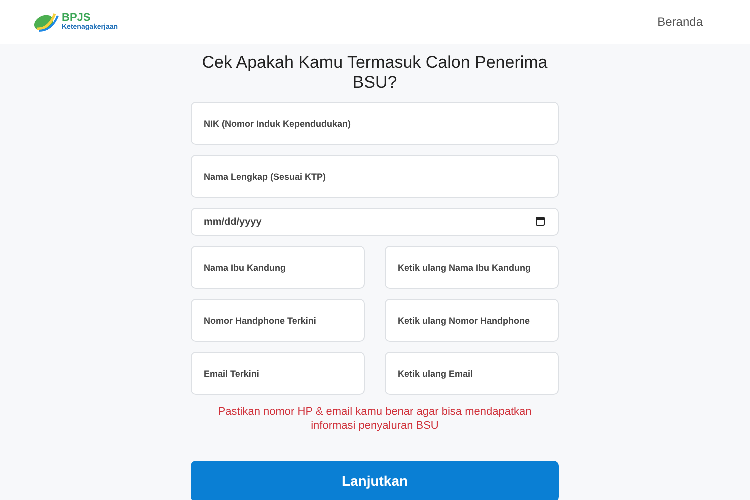 This screenshot has width=750, height=500. Describe the element at coordinates (375, 176) in the screenshot. I see `input-field: Nama Lengkap (Sesuai KTP)` at that location.